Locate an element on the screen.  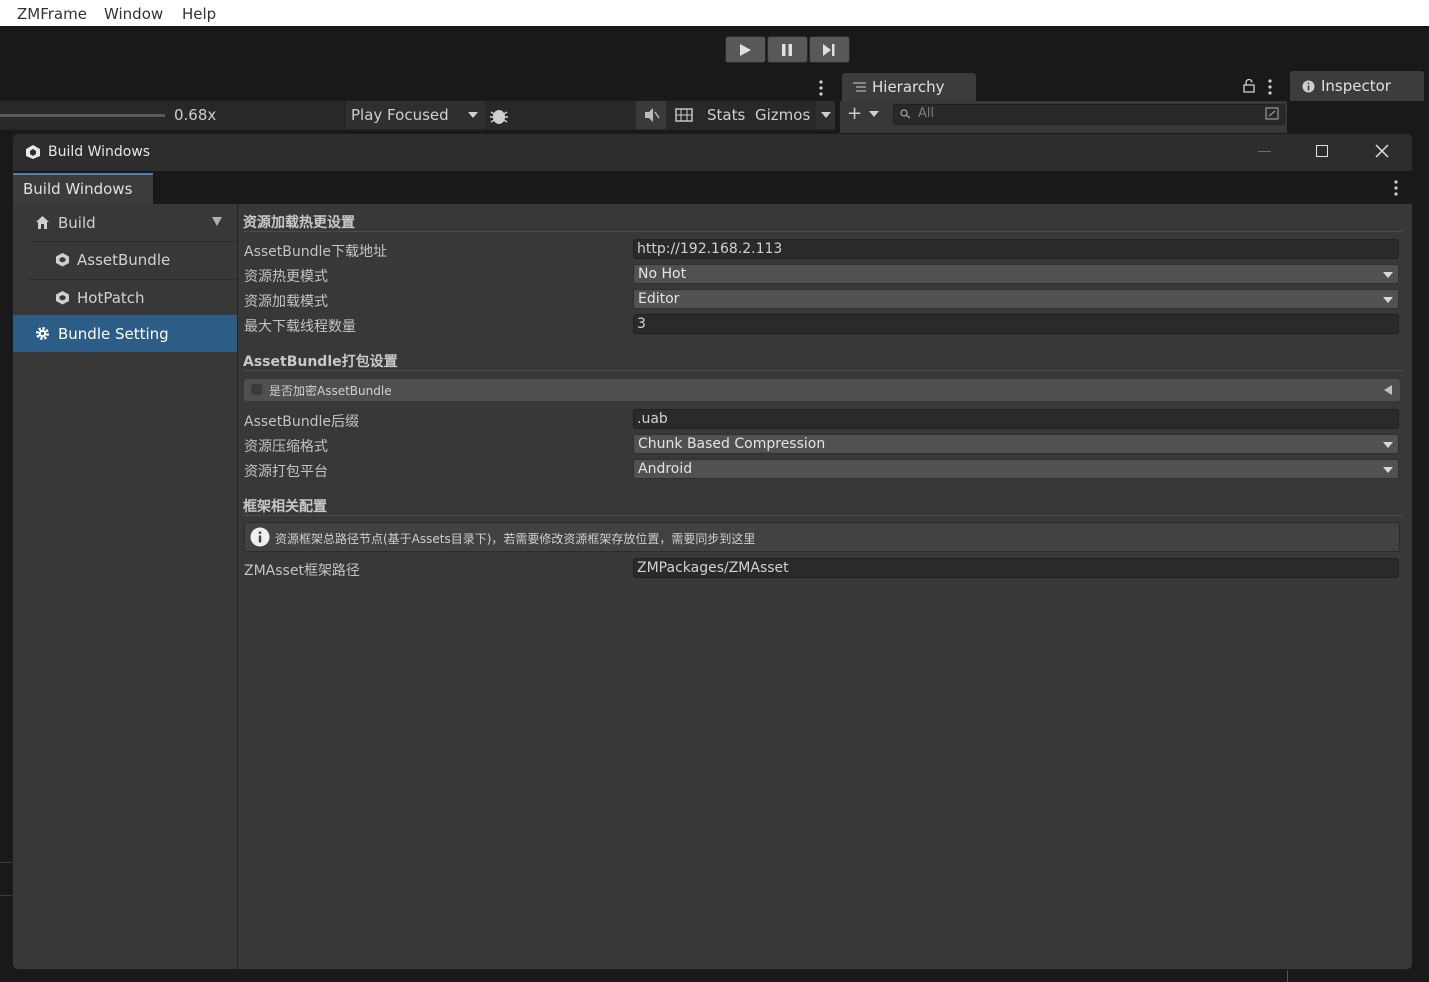
pause-button is located at coordinates (787, 49).